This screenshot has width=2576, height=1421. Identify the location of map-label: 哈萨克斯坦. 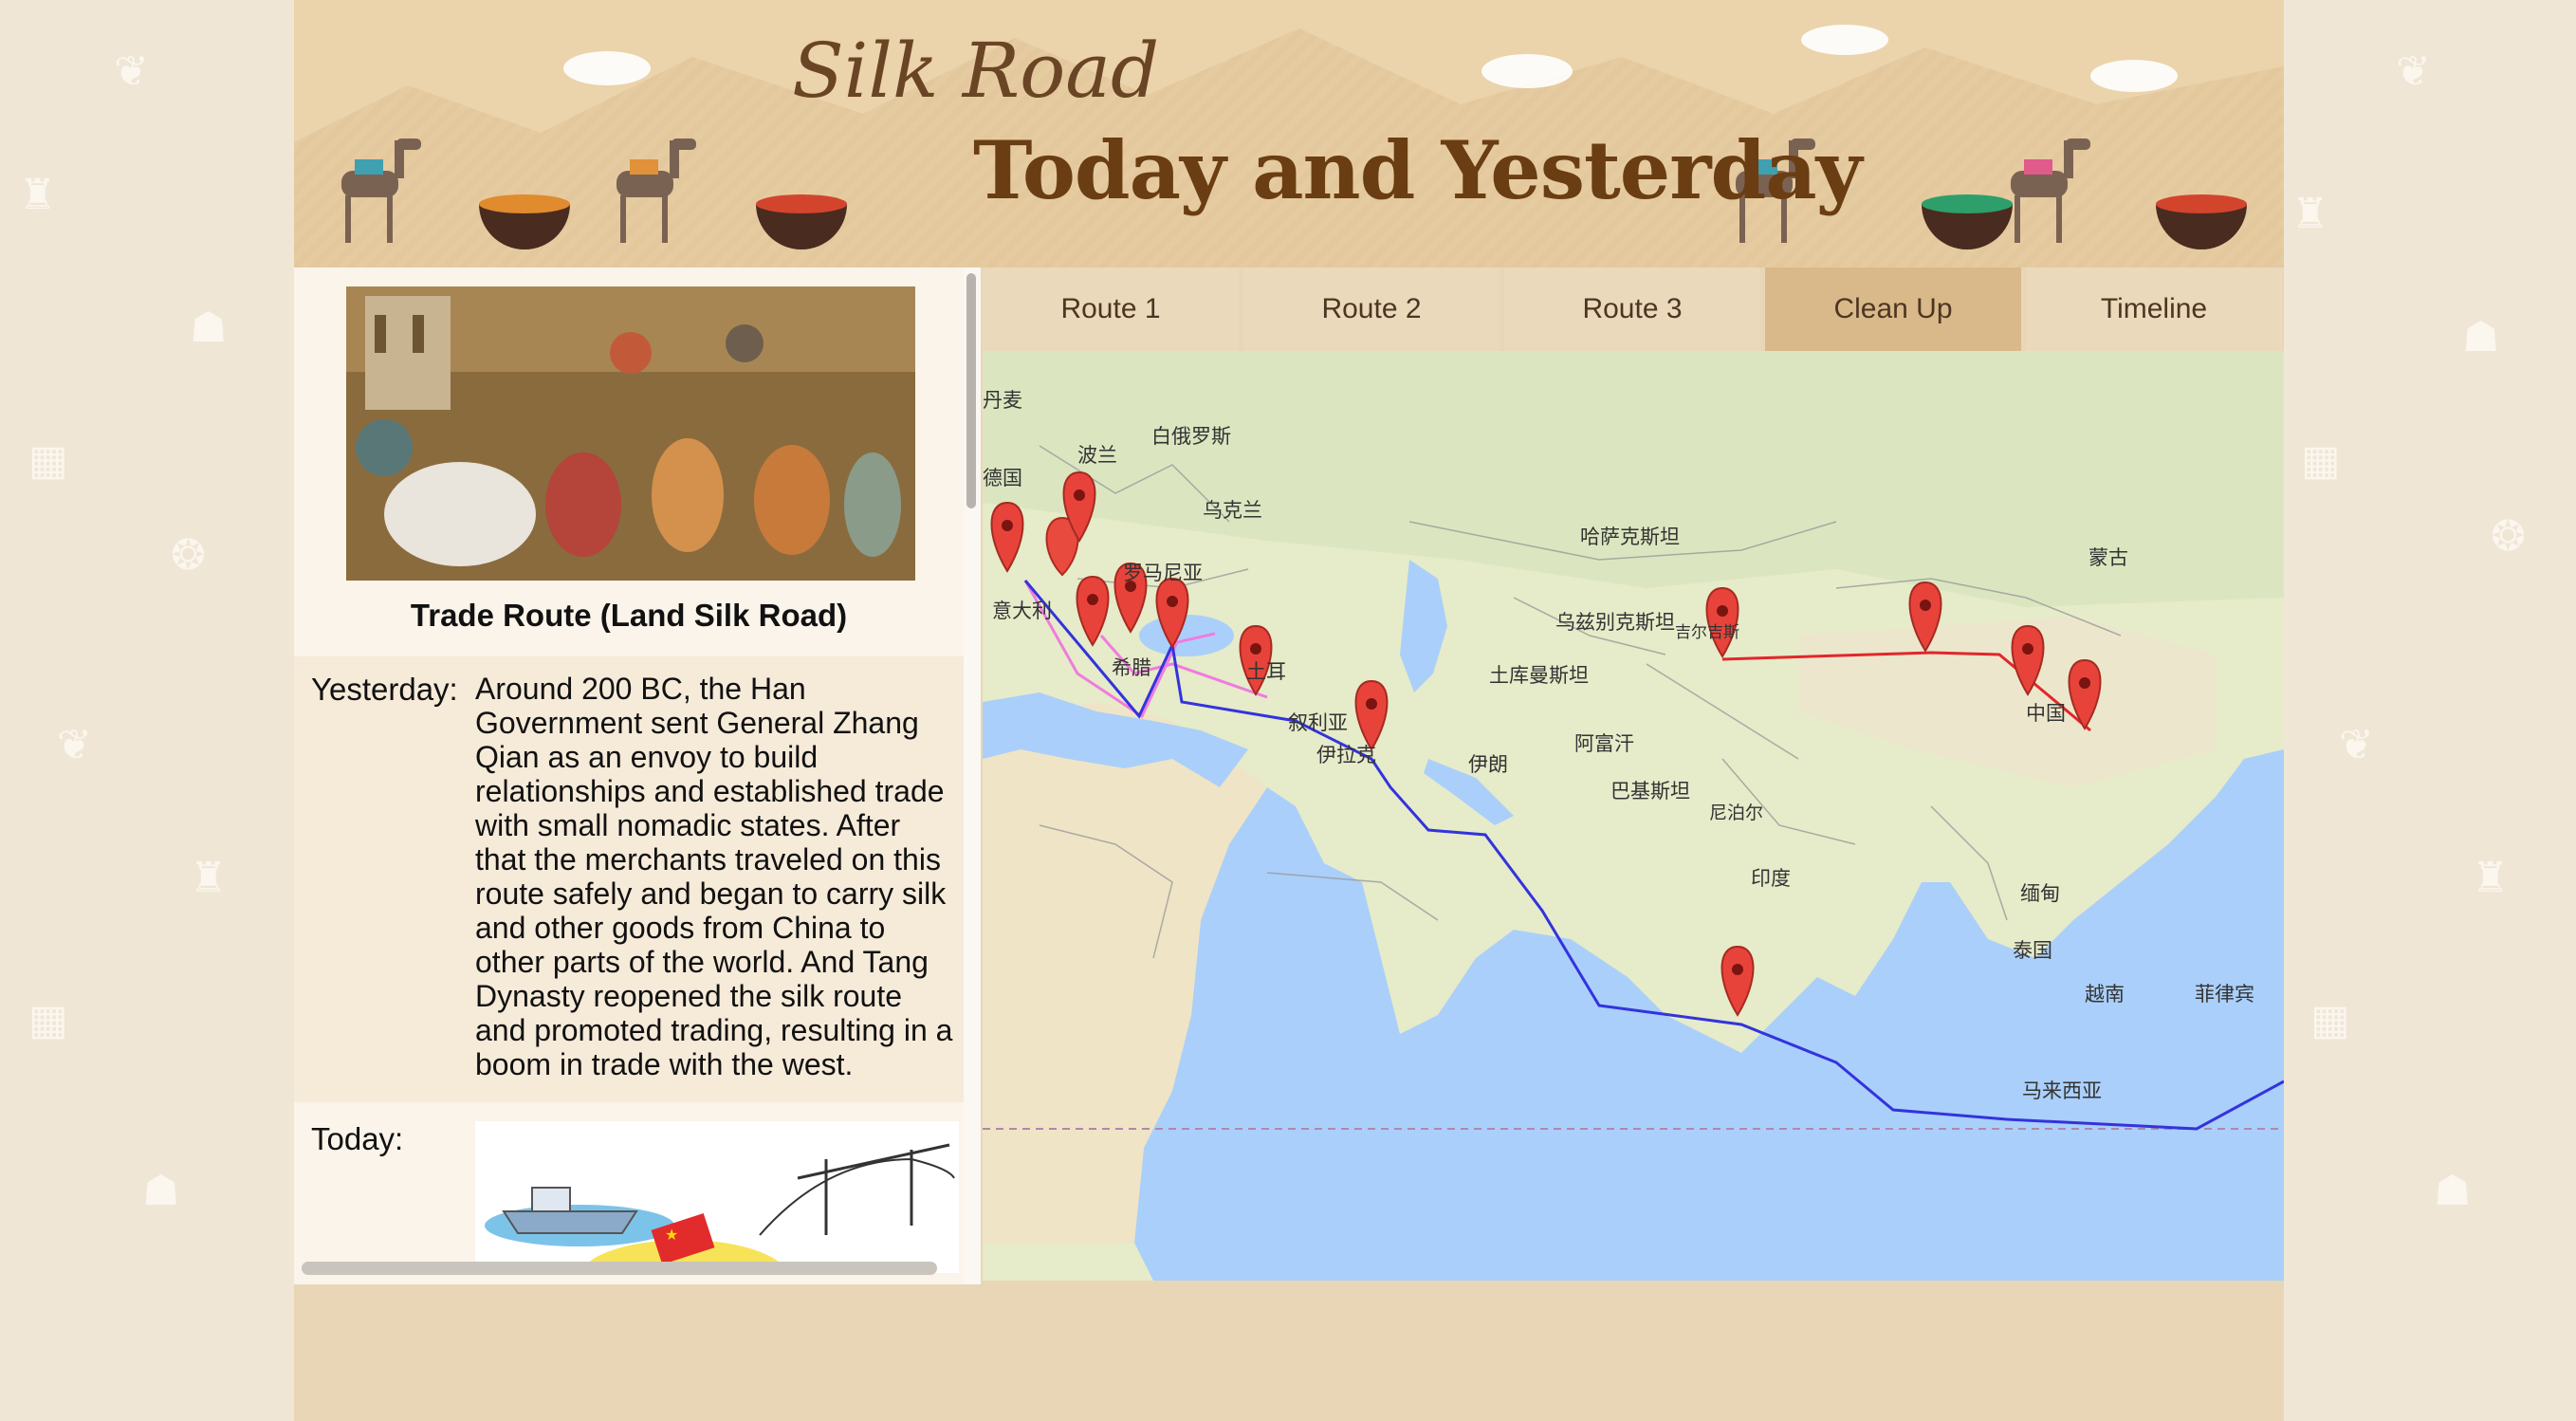
(1630, 537).